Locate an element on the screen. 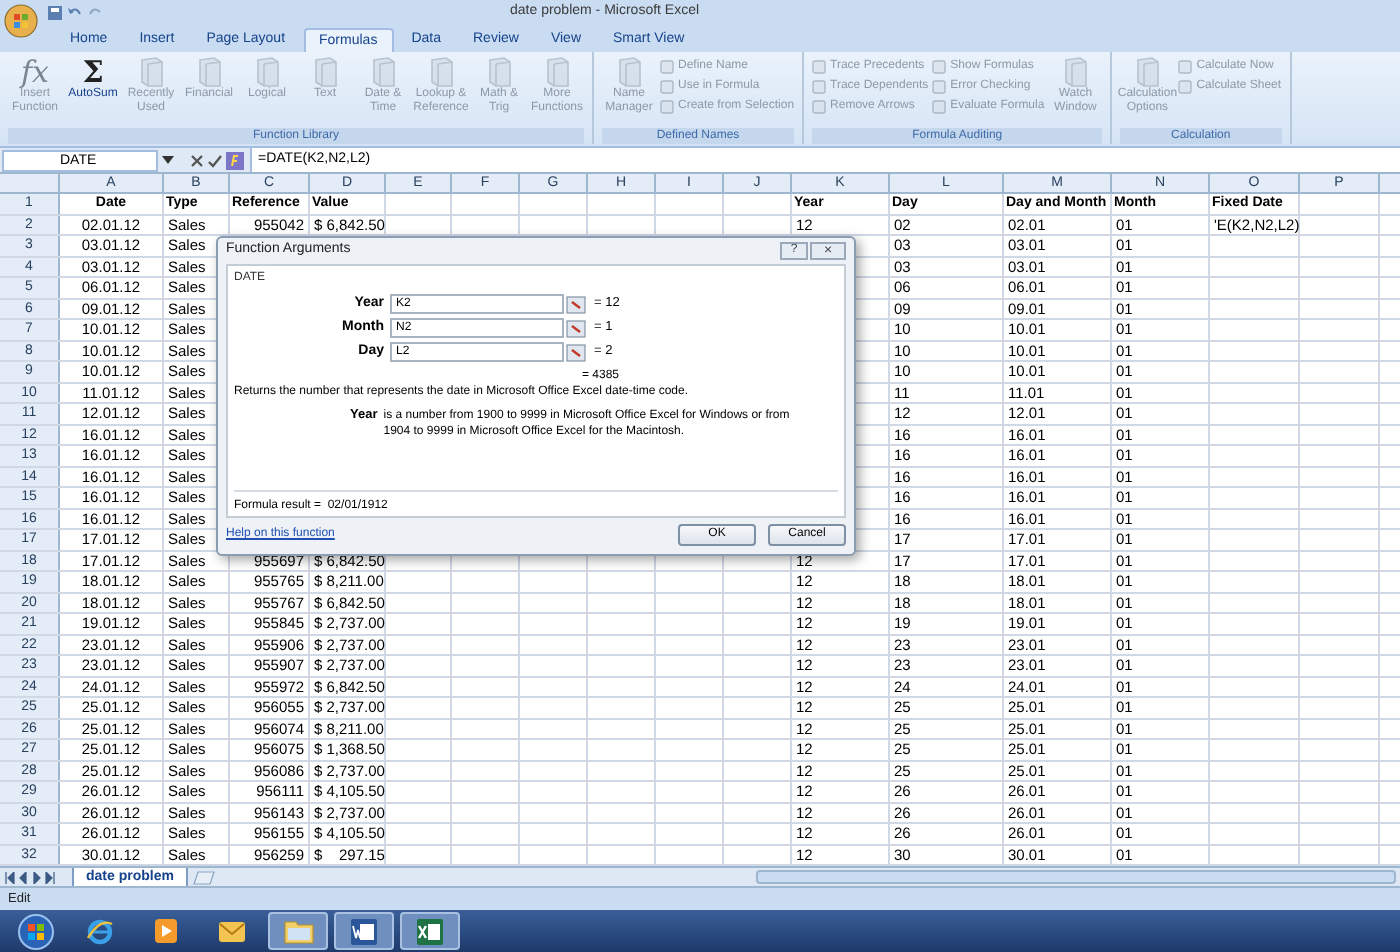  globe-icon is located at coordinates (100, 931).